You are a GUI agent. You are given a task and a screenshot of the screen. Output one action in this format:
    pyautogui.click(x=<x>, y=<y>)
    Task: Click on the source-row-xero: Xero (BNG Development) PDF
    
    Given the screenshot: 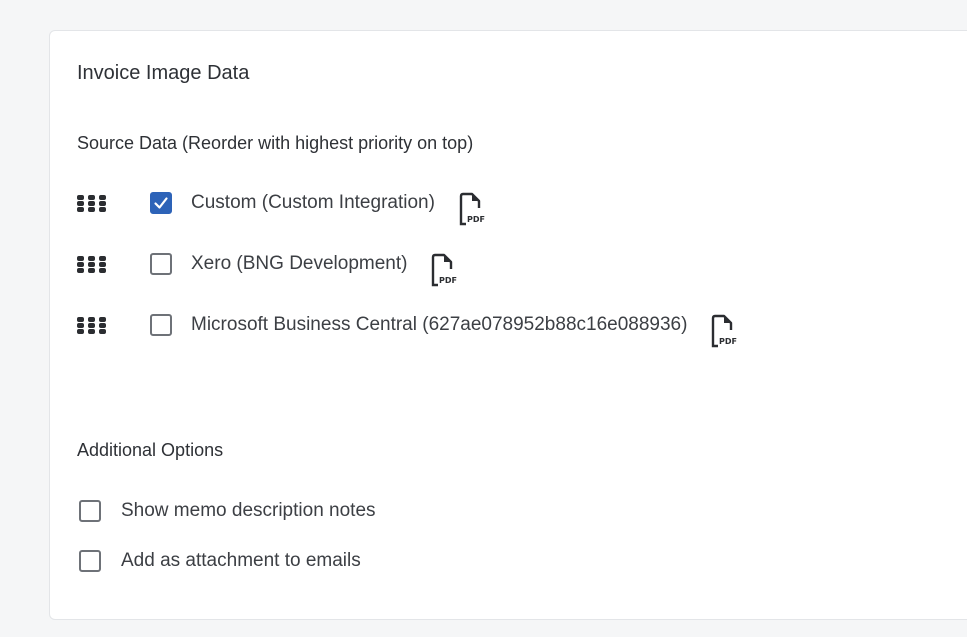 What is the action you would take?
    pyautogui.click(x=268, y=268)
    